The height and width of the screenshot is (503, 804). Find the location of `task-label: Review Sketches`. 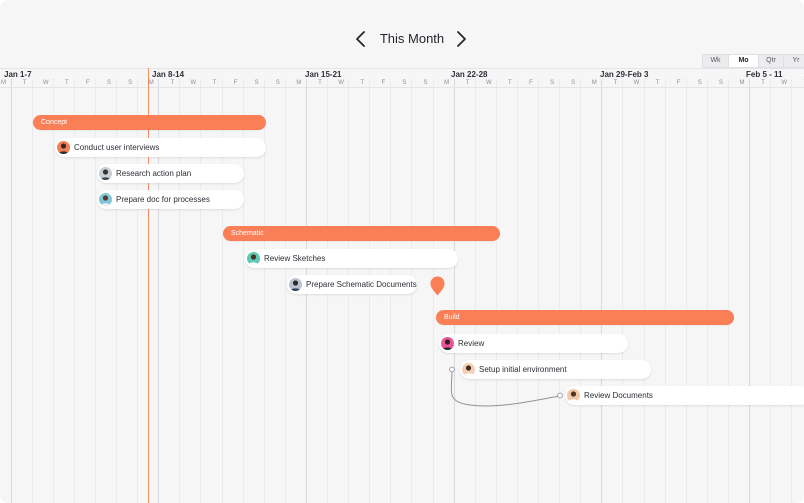

task-label: Review Sketches is located at coordinates (295, 258).